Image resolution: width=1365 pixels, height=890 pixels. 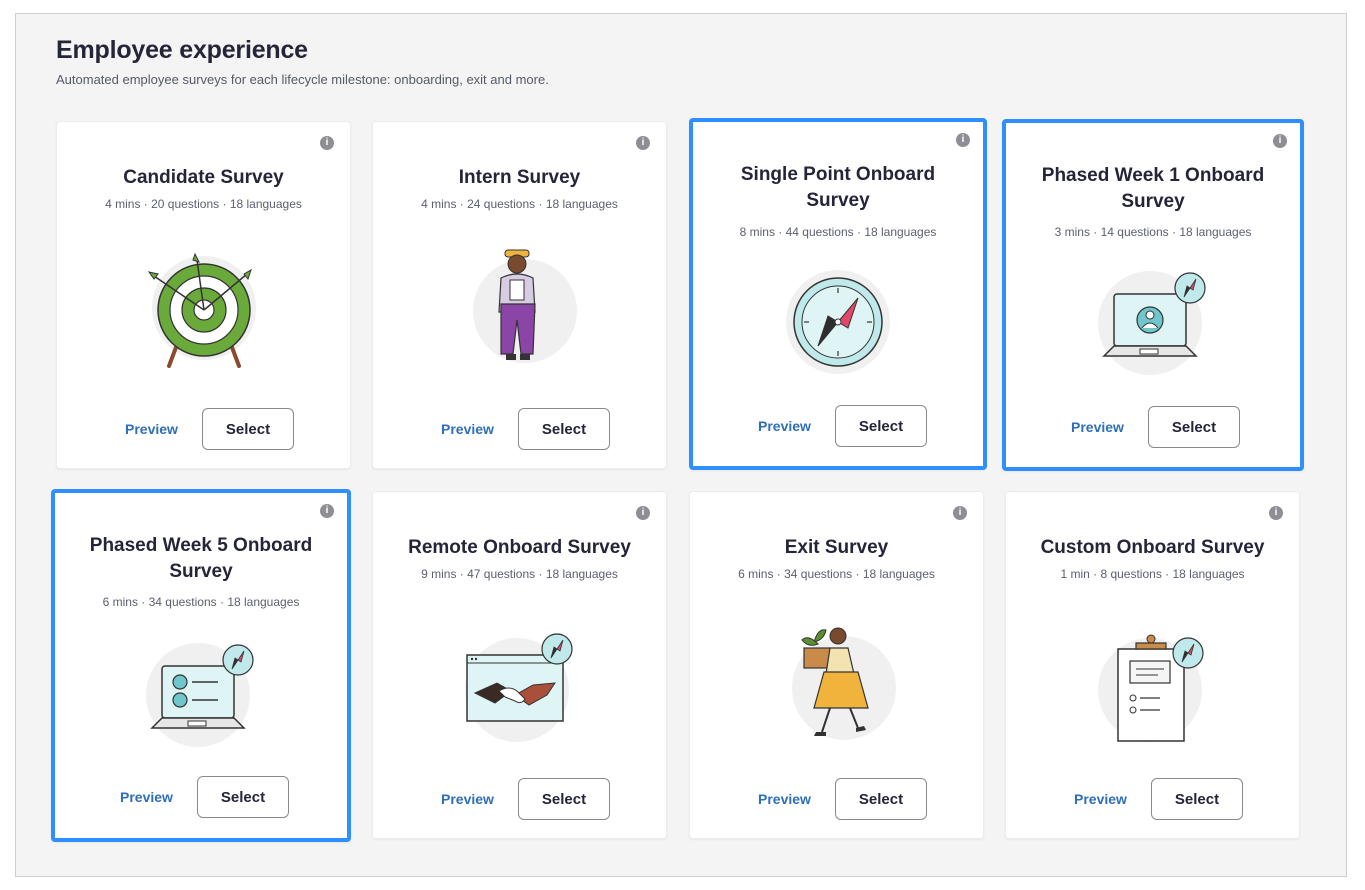 What do you see at coordinates (203, 177) in the screenshot?
I see `survey-title: Candidate Survey` at bounding box center [203, 177].